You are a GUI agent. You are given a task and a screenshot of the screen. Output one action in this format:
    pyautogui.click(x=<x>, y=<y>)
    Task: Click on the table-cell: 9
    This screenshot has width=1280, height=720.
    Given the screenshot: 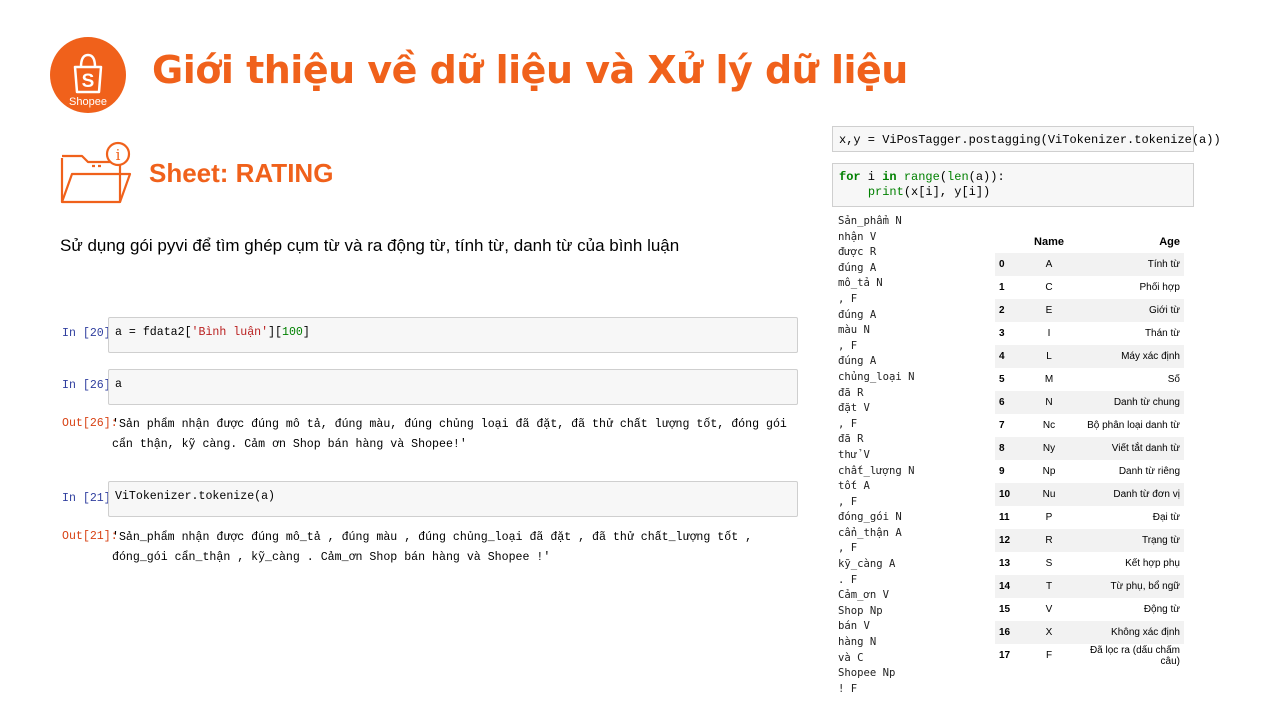 What is the action you would take?
    pyautogui.click(x=1002, y=471)
    